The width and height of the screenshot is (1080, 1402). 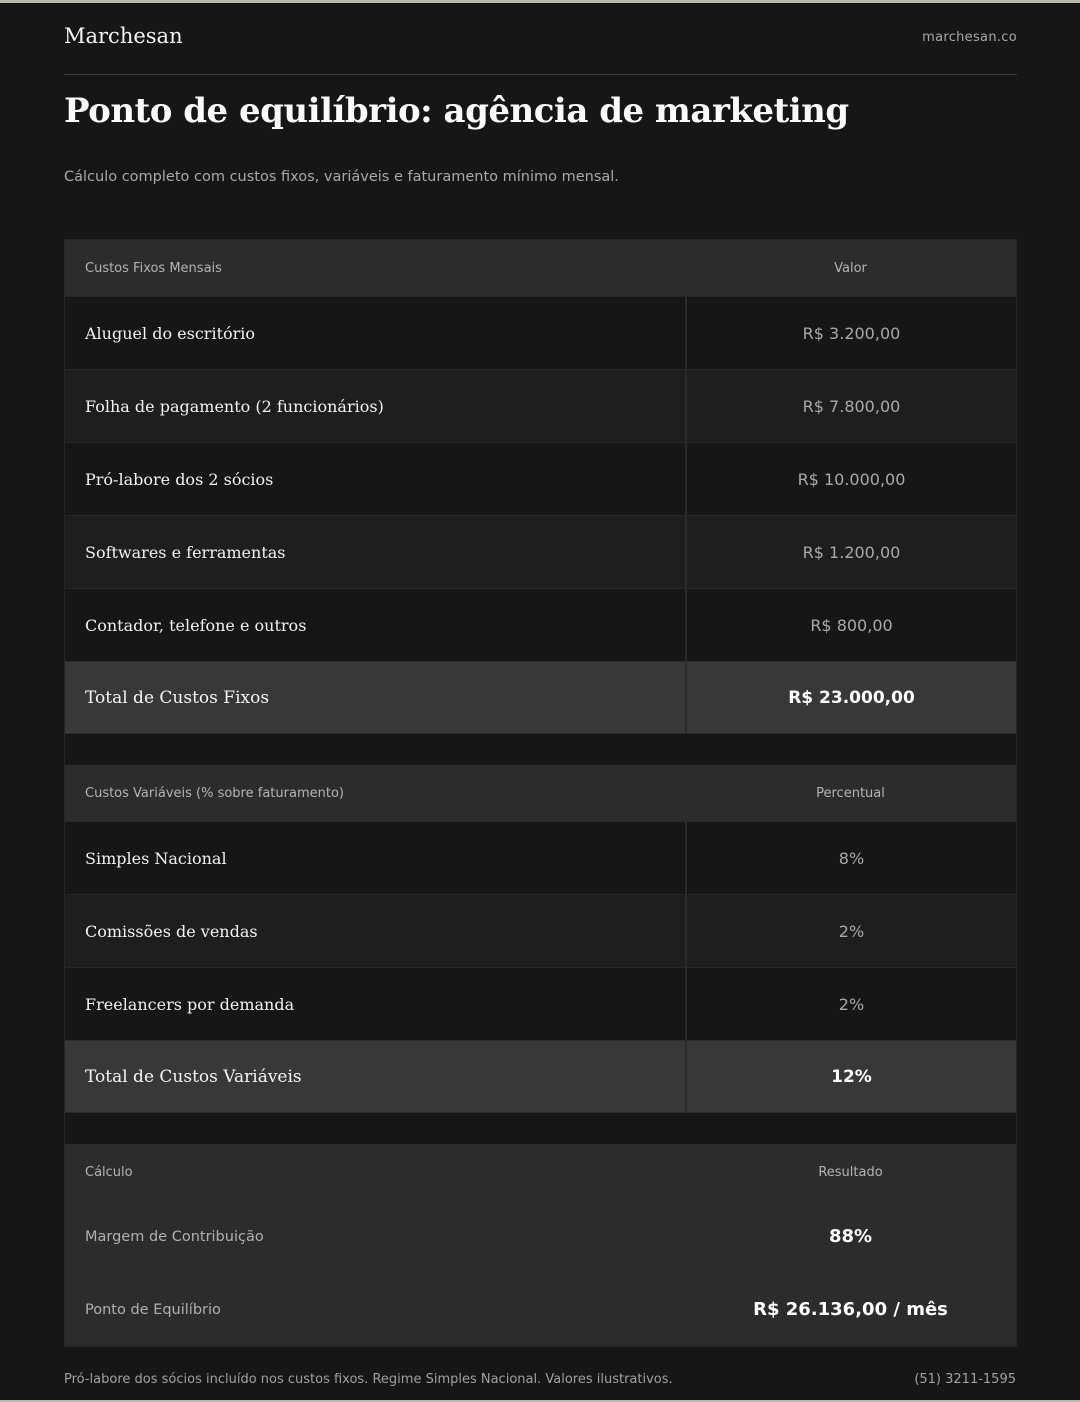 What do you see at coordinates (851, 406) in the screenshot?
I see `row-value: R$ 7.800,00` at bounding box center [851, 406].